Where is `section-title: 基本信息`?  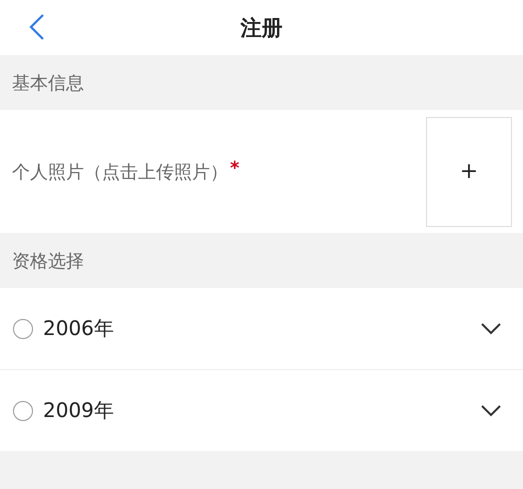 section-title: 基本信息 is located at coordinates (48, 83).